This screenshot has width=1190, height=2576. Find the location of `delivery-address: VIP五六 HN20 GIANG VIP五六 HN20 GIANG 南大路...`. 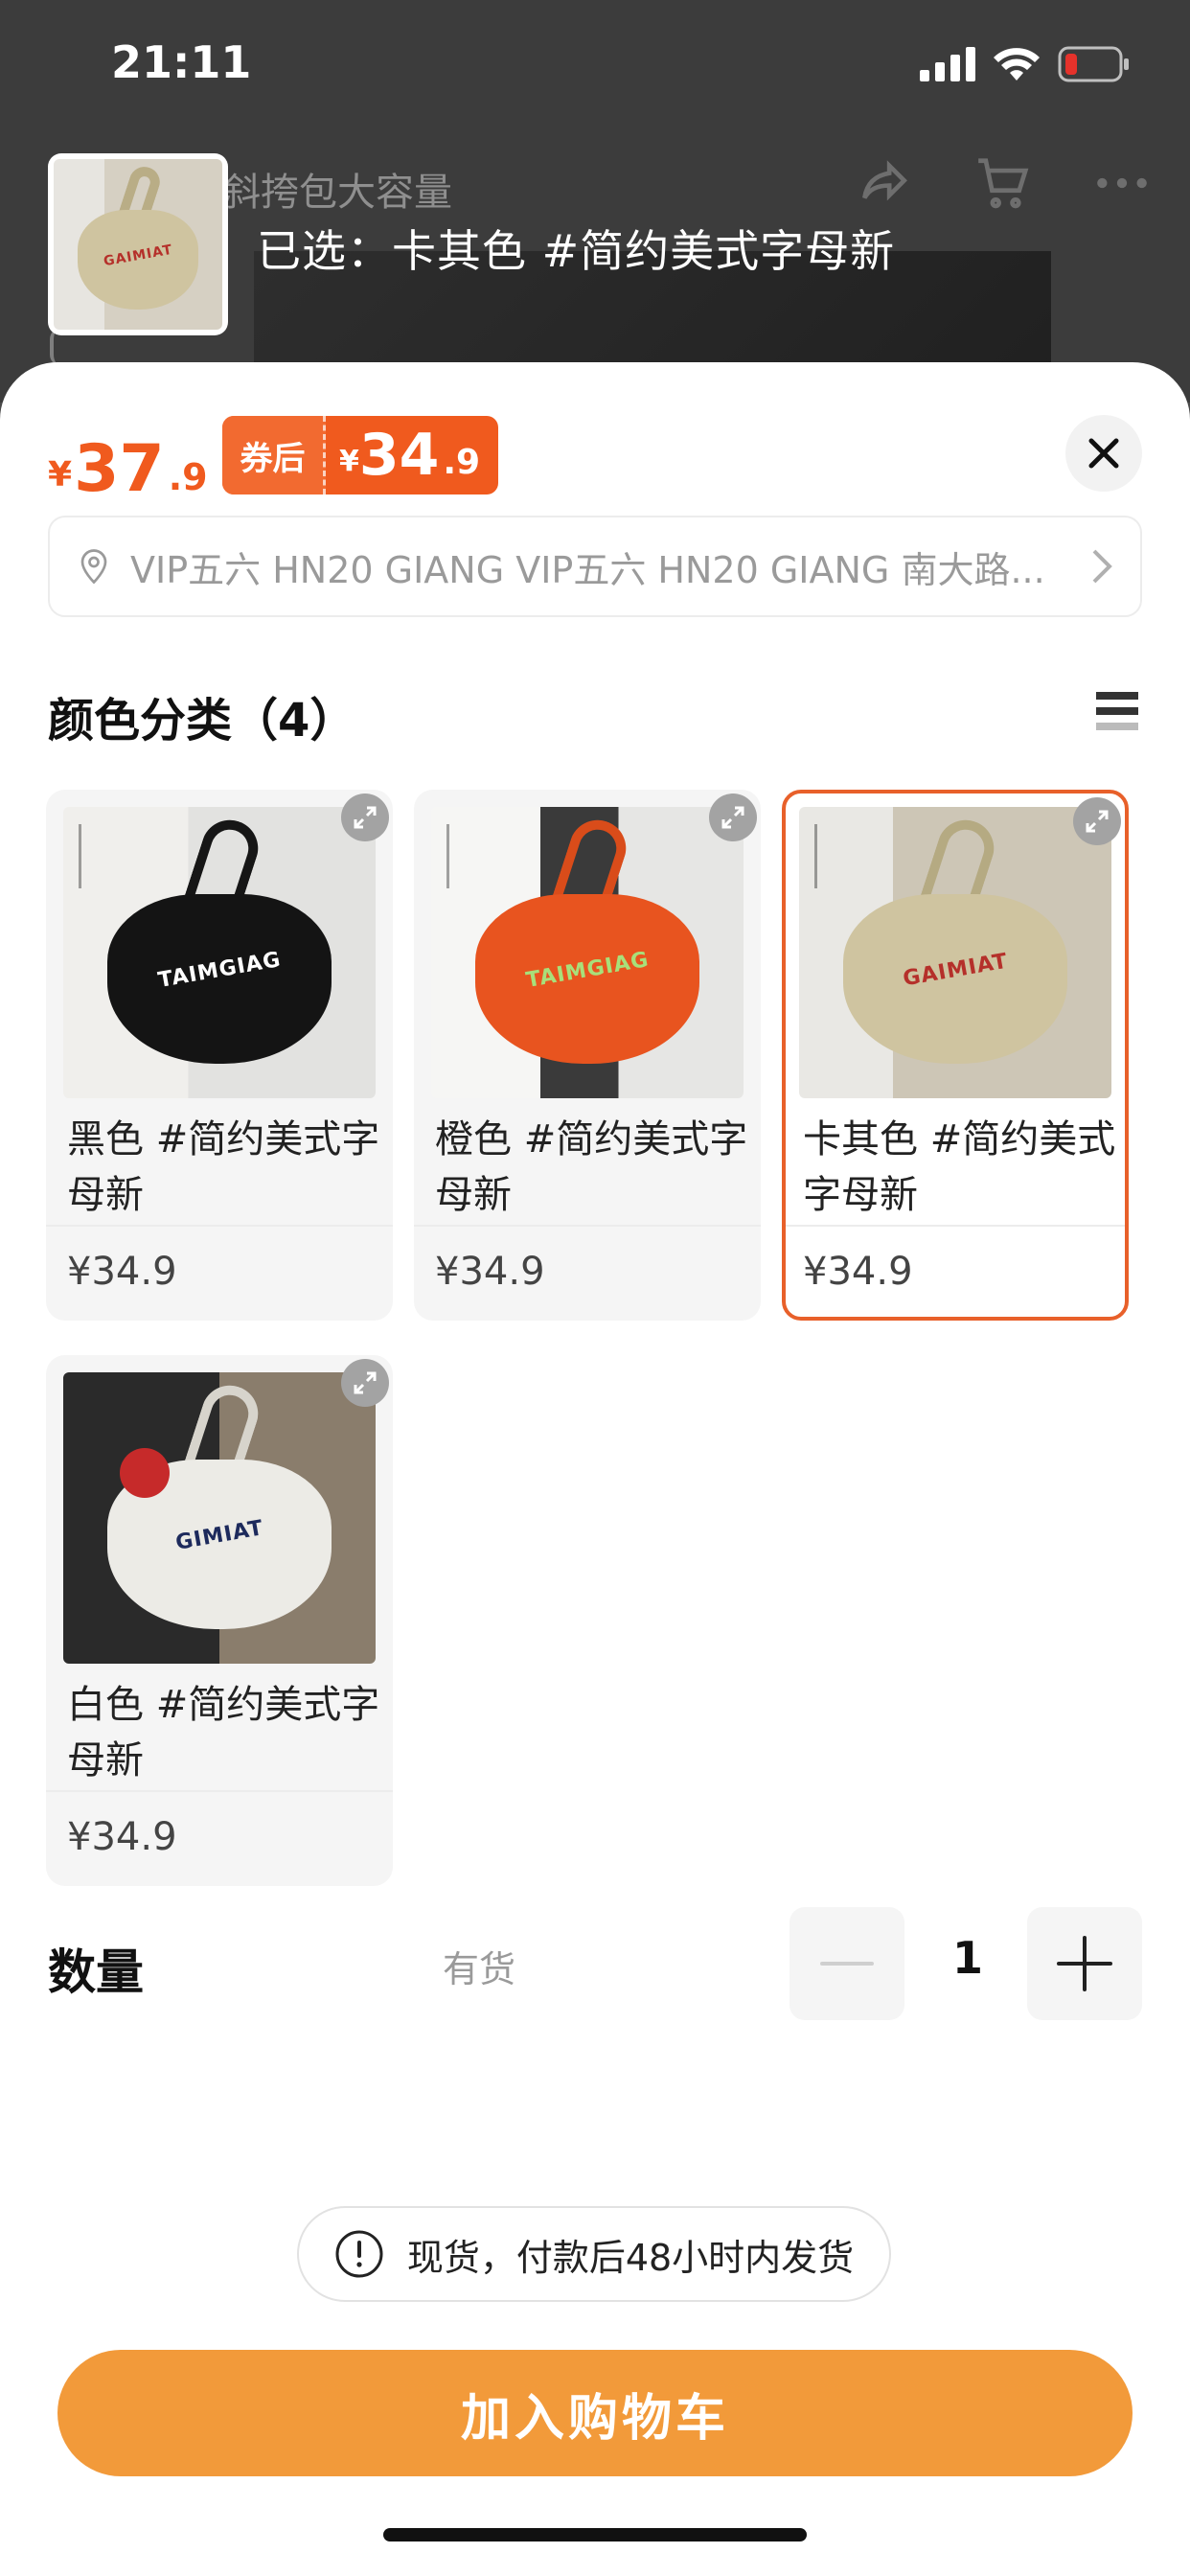

delivery-address: VIP五六 HN20 GIANG VIP五六 HN20 GIANG 南大路... is located at coordinates (595, 566).